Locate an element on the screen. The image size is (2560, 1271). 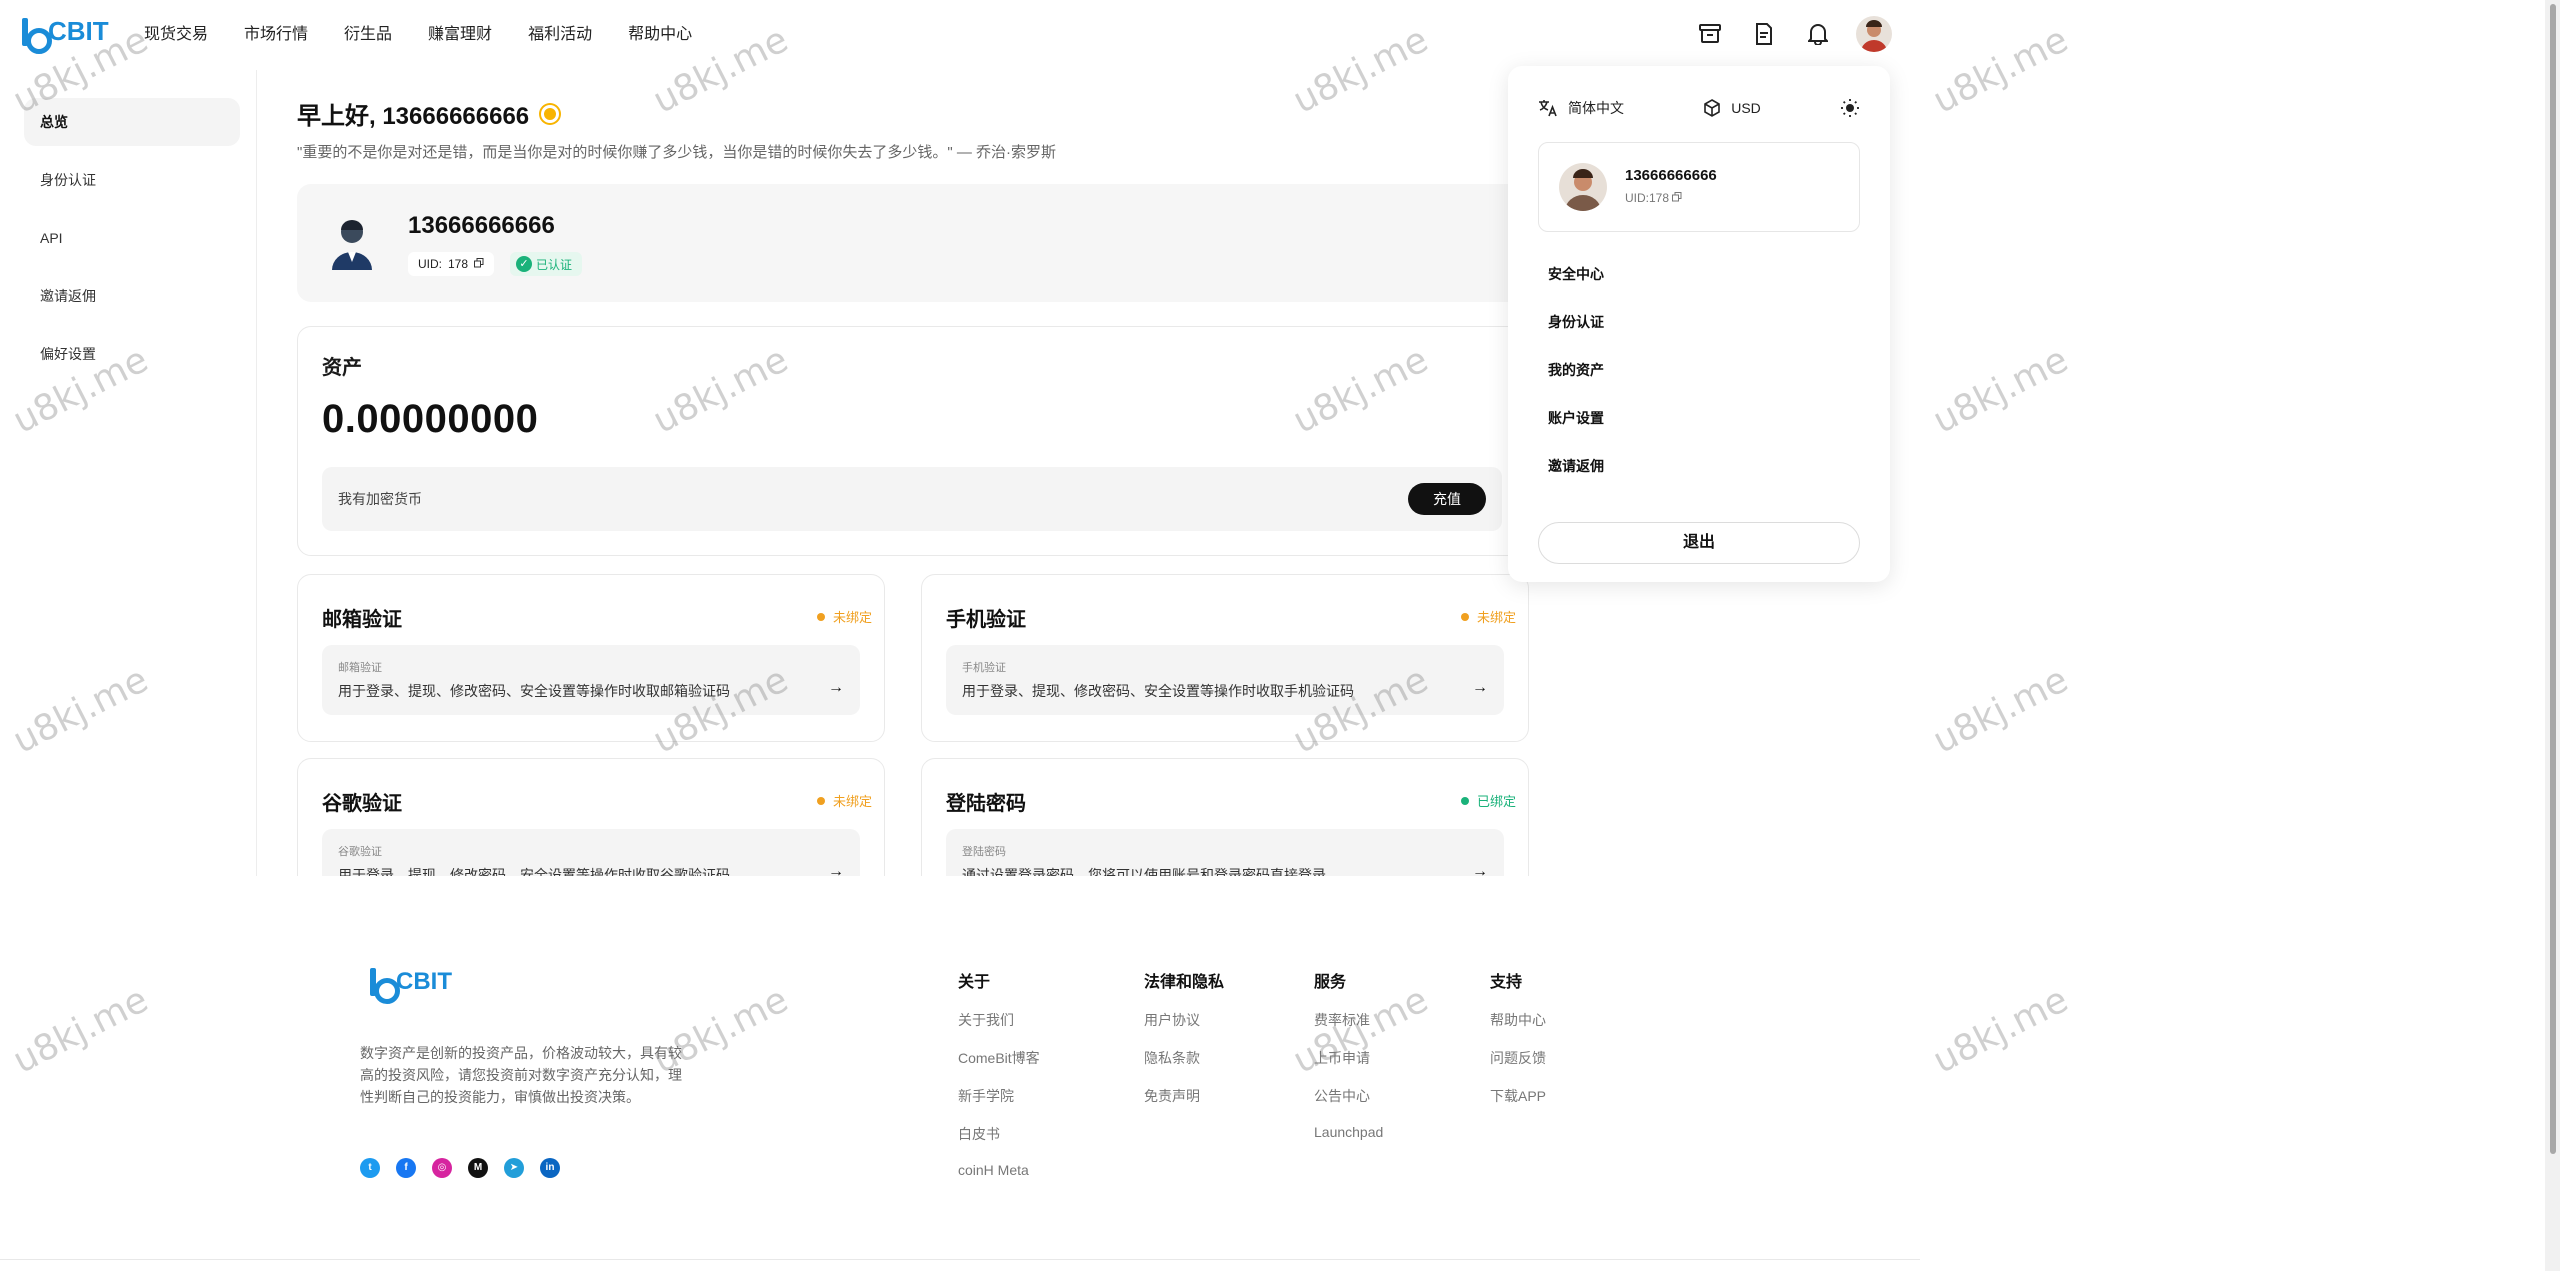
twitter-icon: t is located at coordinates (370, 1168).